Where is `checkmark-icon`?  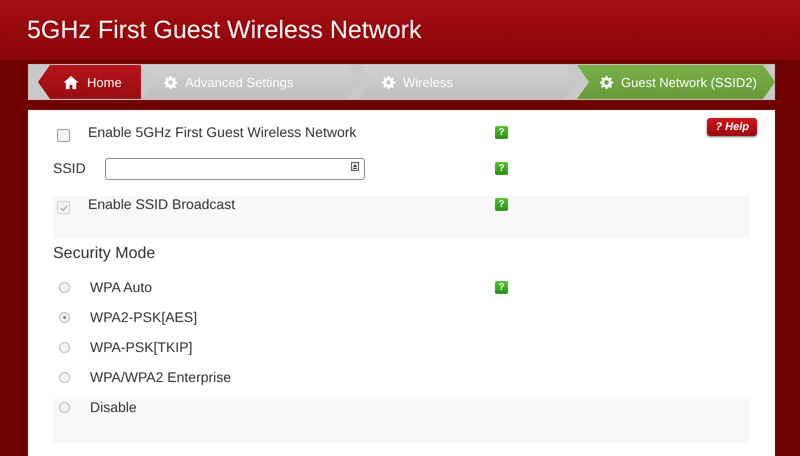
checkmark-icon is located at coordinates (64, 208).